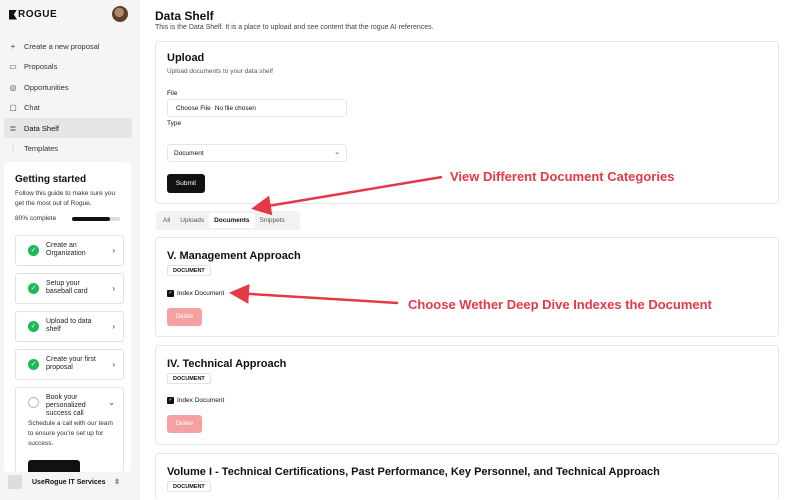 This screenshot has width=800, height=500. What do you see at coordinates (174, 123) in the screenshot?
I see `type-label: Type` at bounding box center [174, 123].